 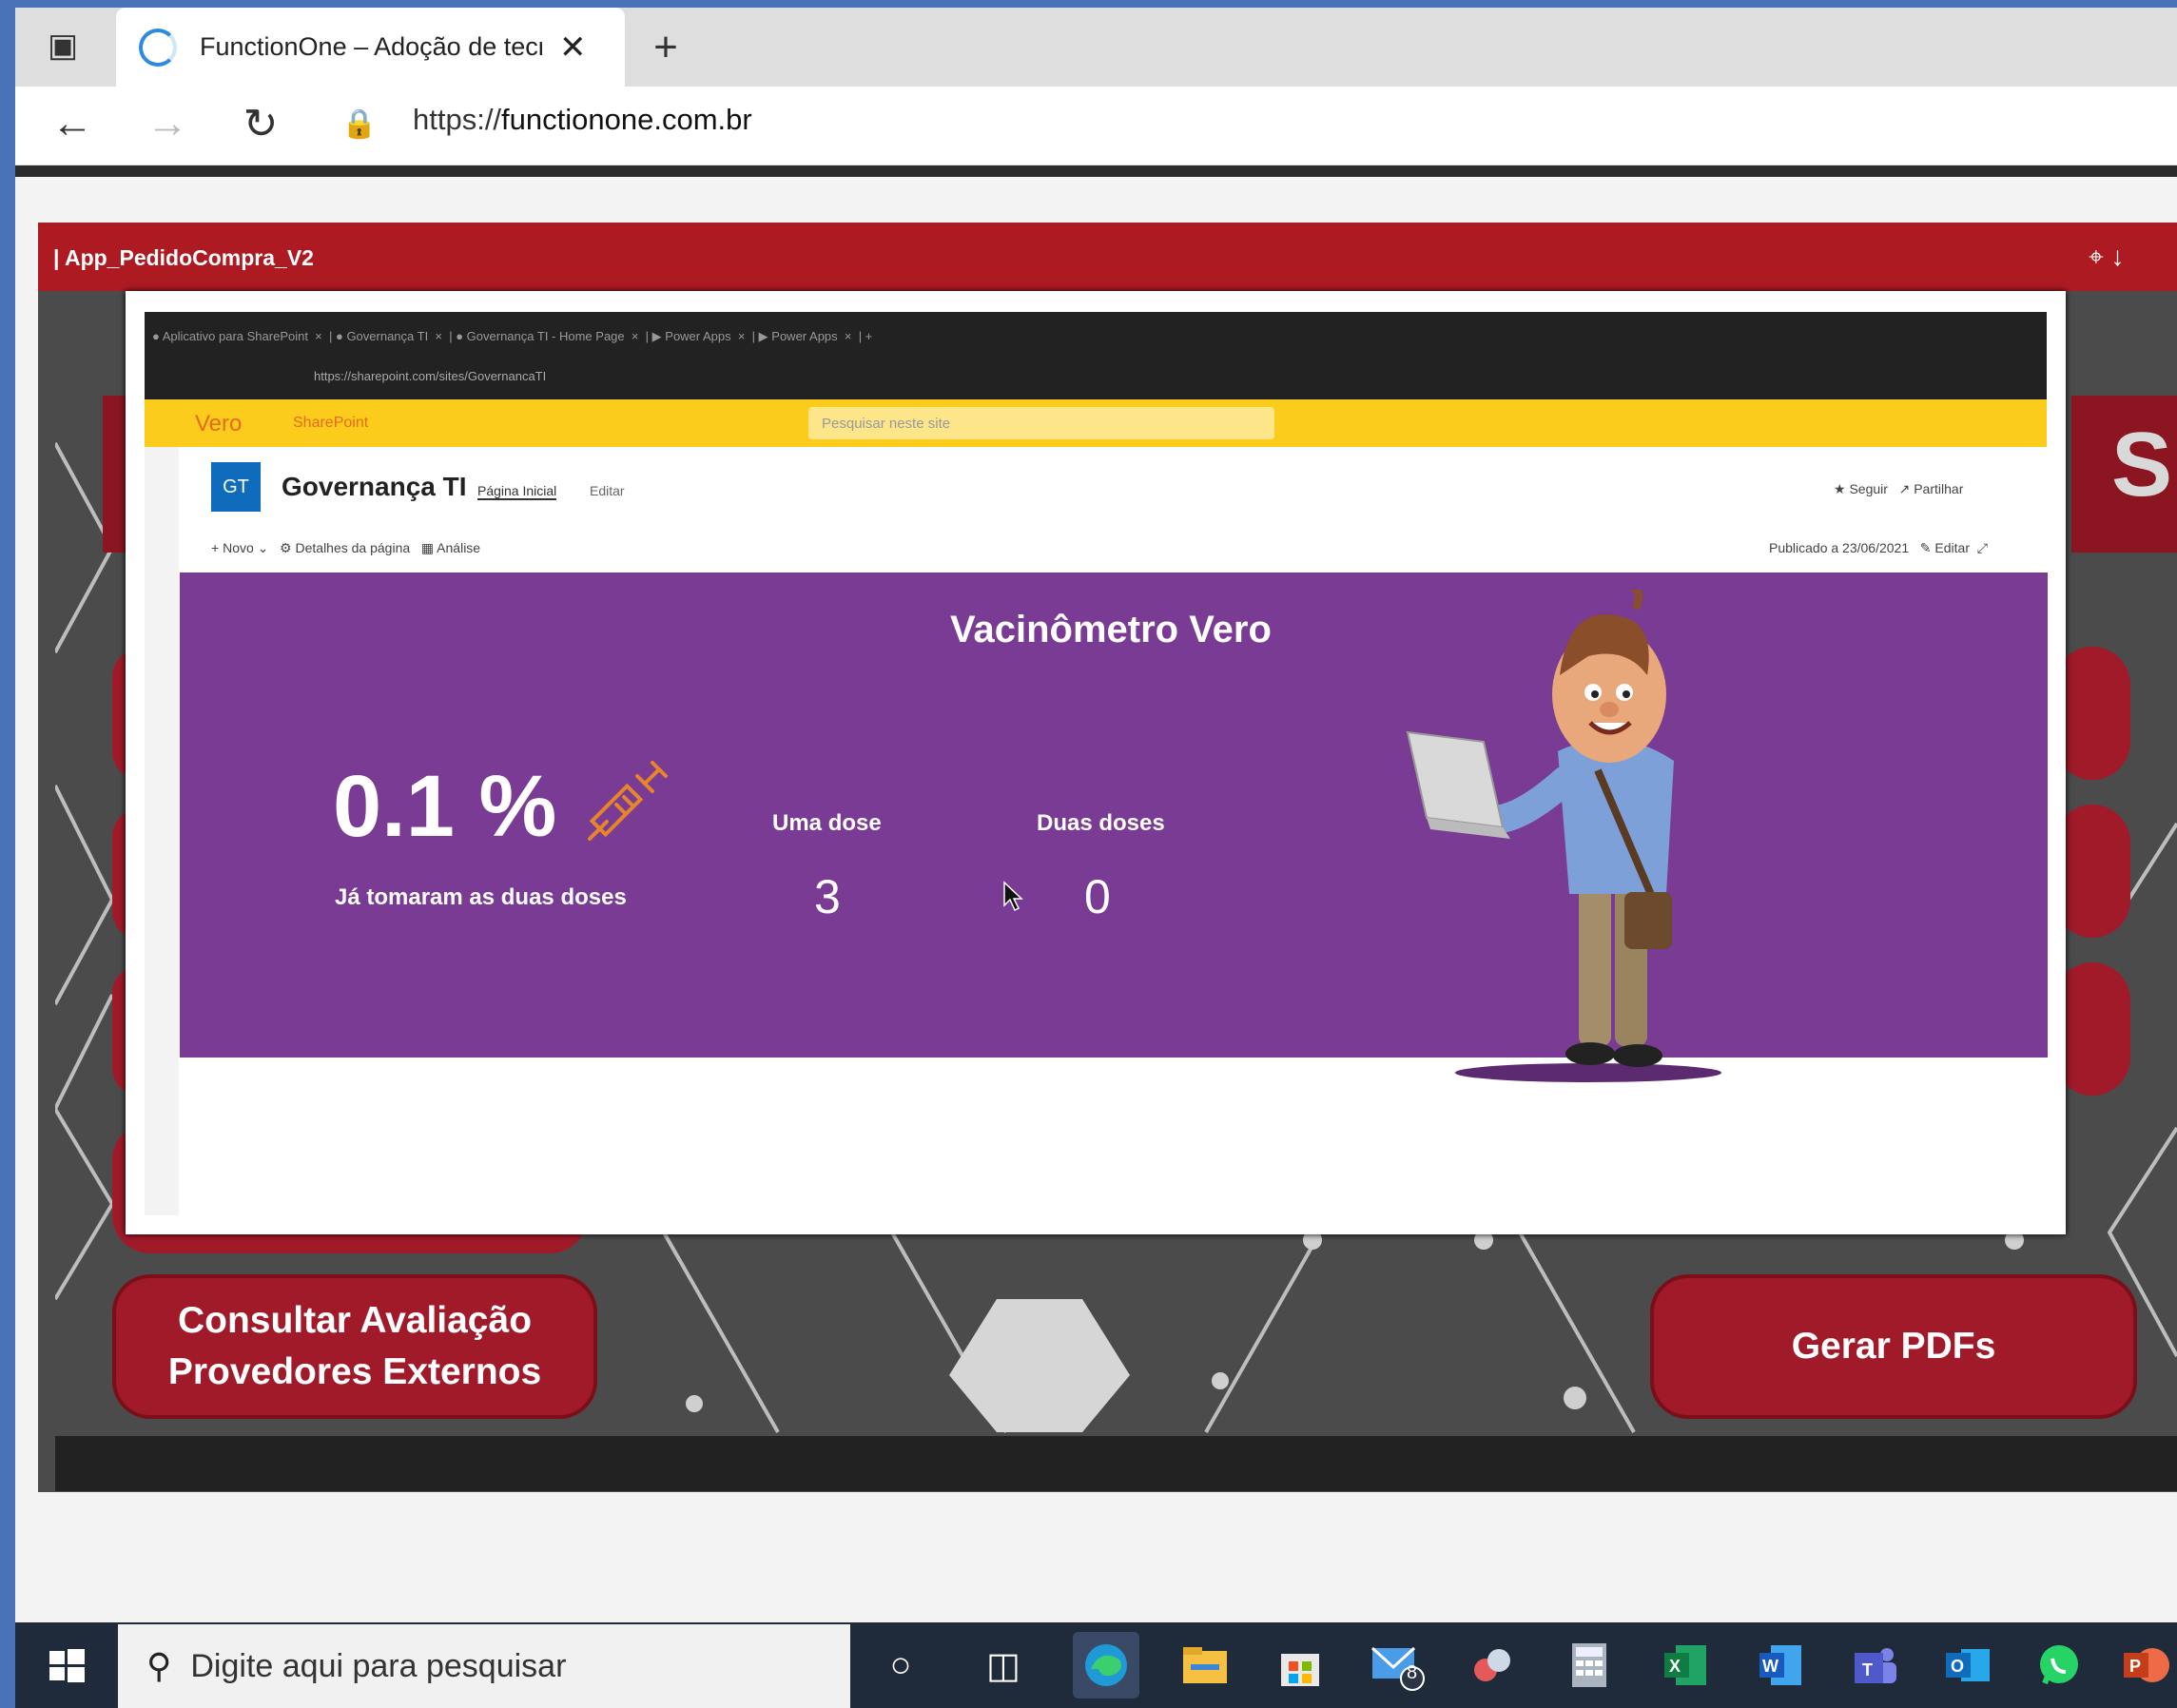 What do you see at coordinates (236, 487) in the screenshot?
I see `site-logo: GT` at bounding box center [236, 487].